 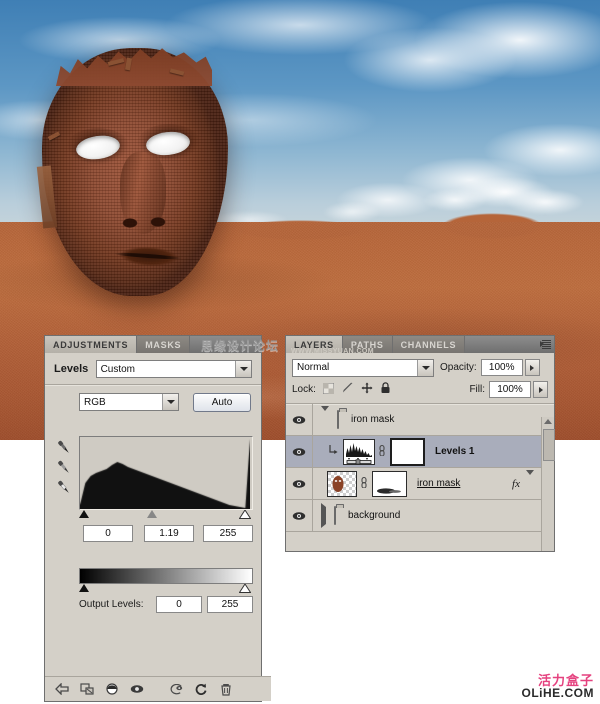 I want to click on levels-preset-row: Levels Custom, so click(x=153, y=369).